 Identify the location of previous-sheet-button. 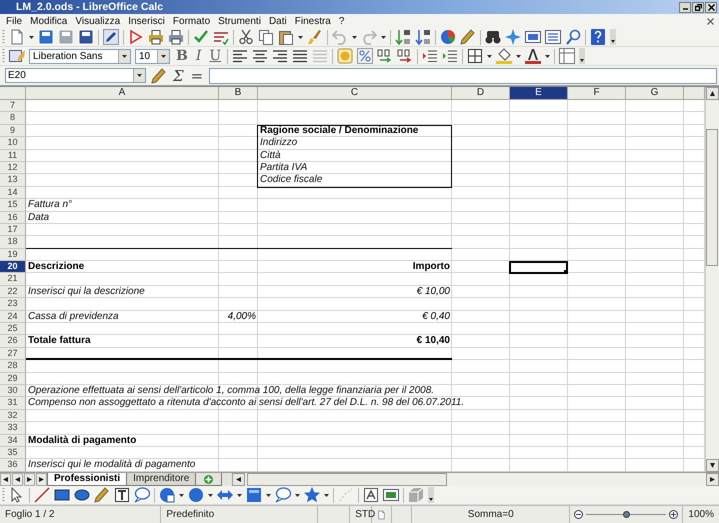
(17, 479).